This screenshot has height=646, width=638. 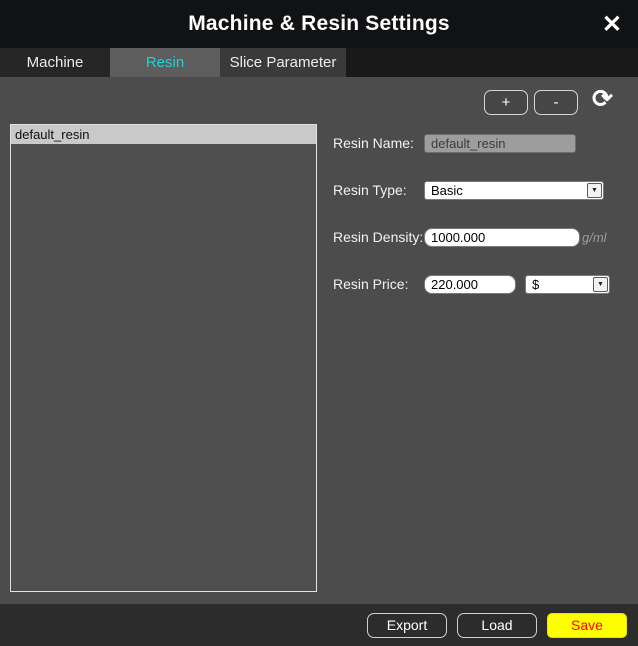 I want to click on resin-name-row: Resin Name:, so click(x=480, y=143).